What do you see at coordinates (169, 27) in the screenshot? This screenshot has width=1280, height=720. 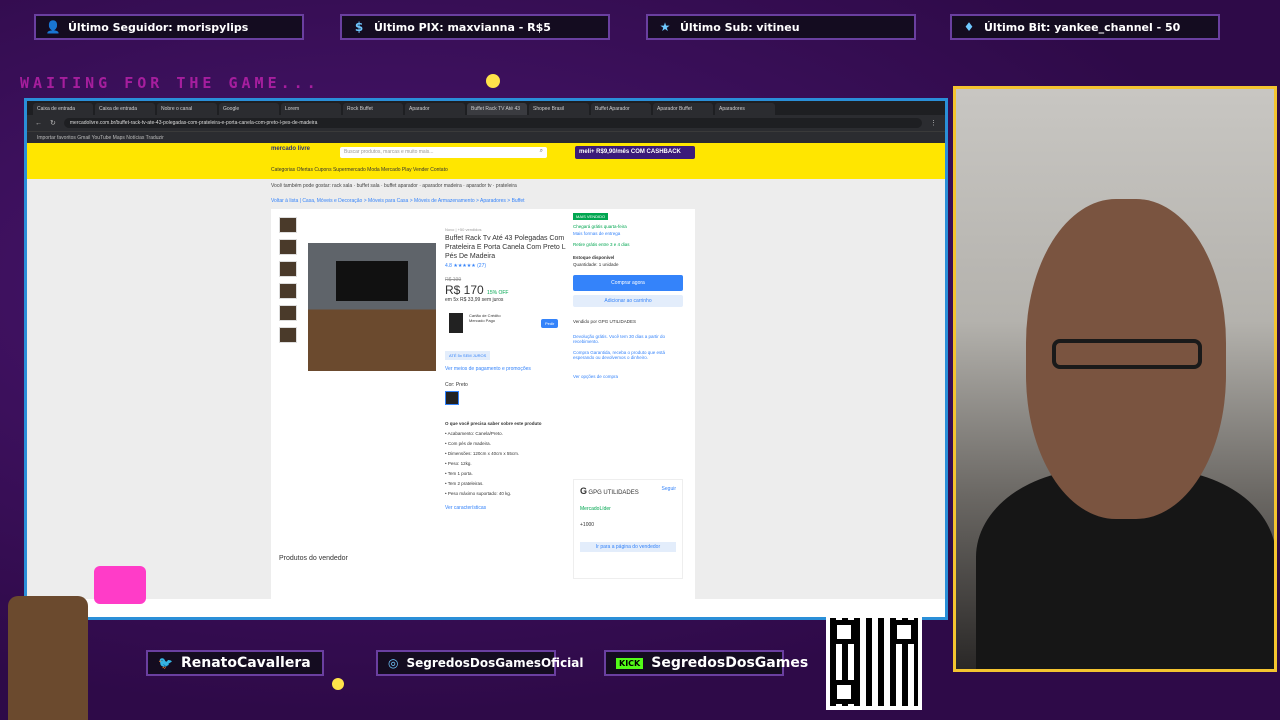 I see `last-follower-alert: 👤 Último Seguidor: morispylips` at bounding box center [169, 27].